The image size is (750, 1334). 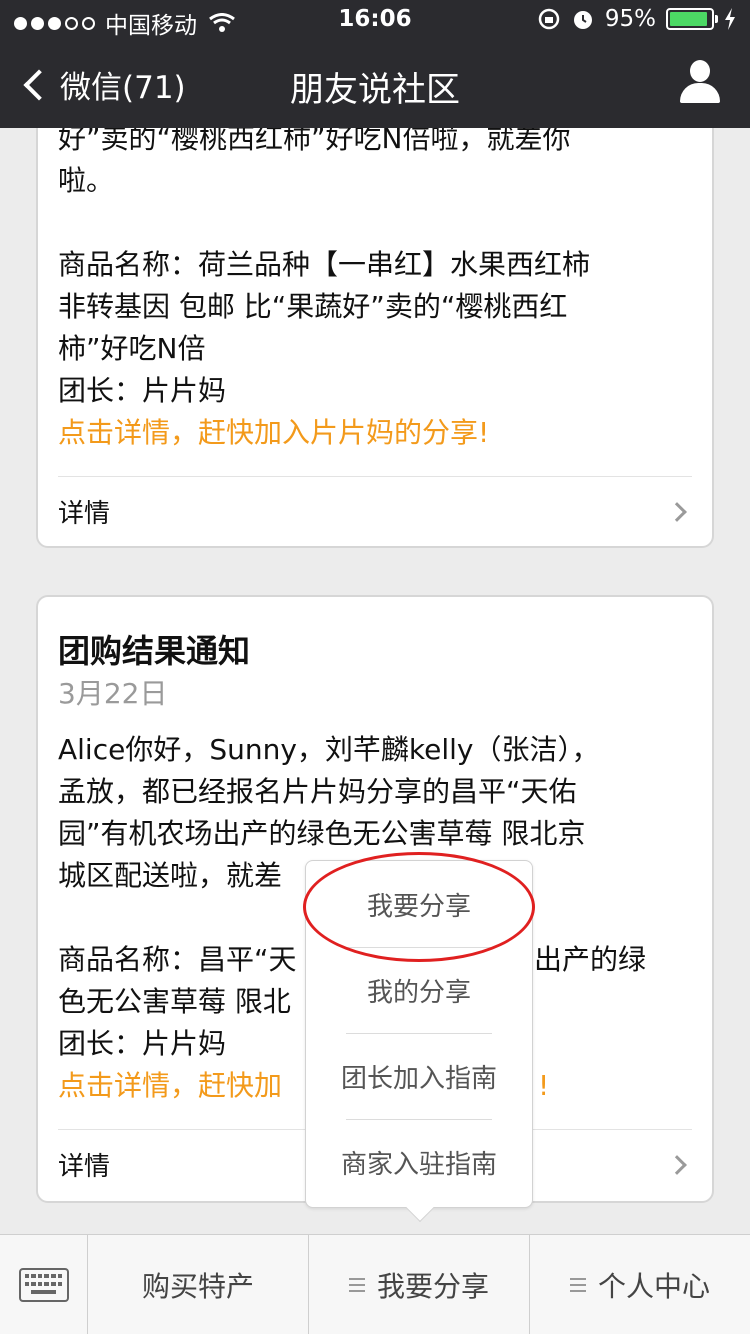 What do you see at coordinates (142, 390) in the screenshot?
I see `group-leader: 团长：片片妈` at bounding box center [142, 390].